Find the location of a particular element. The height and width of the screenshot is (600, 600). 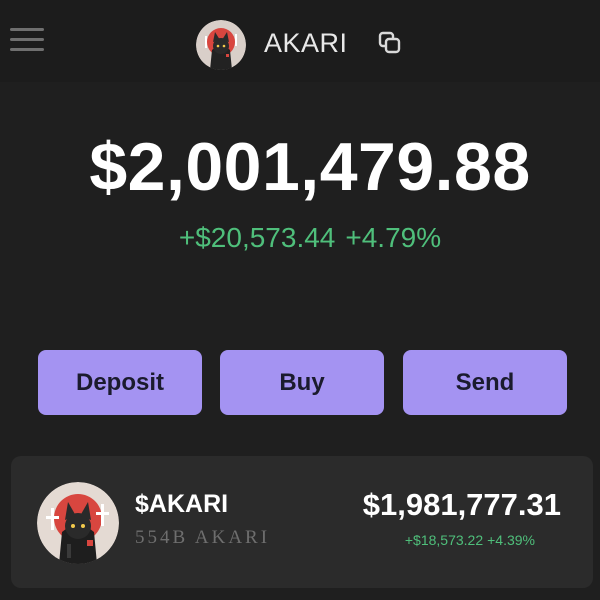

balance-change: +$20,573.44 +4.79% is located at coordinates (300, 238).